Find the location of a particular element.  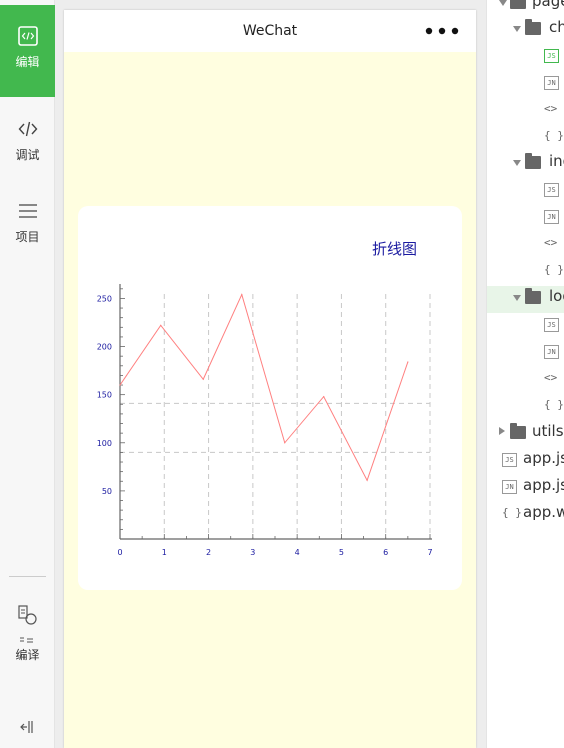

compile-icon is located at coordinates (27, 624).